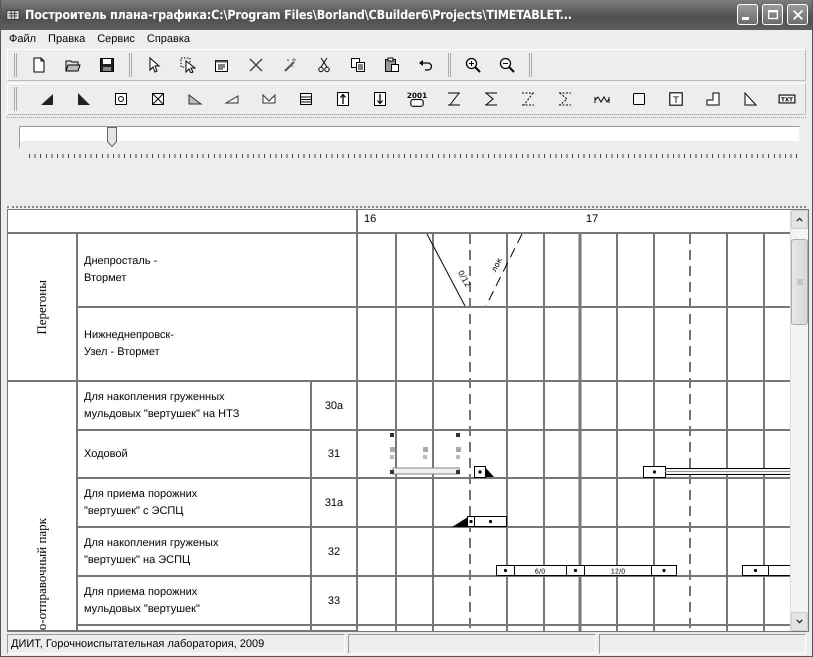  Describe the element at coordinates (107, 64) in the screenshot. I see `save-icon` at that location.